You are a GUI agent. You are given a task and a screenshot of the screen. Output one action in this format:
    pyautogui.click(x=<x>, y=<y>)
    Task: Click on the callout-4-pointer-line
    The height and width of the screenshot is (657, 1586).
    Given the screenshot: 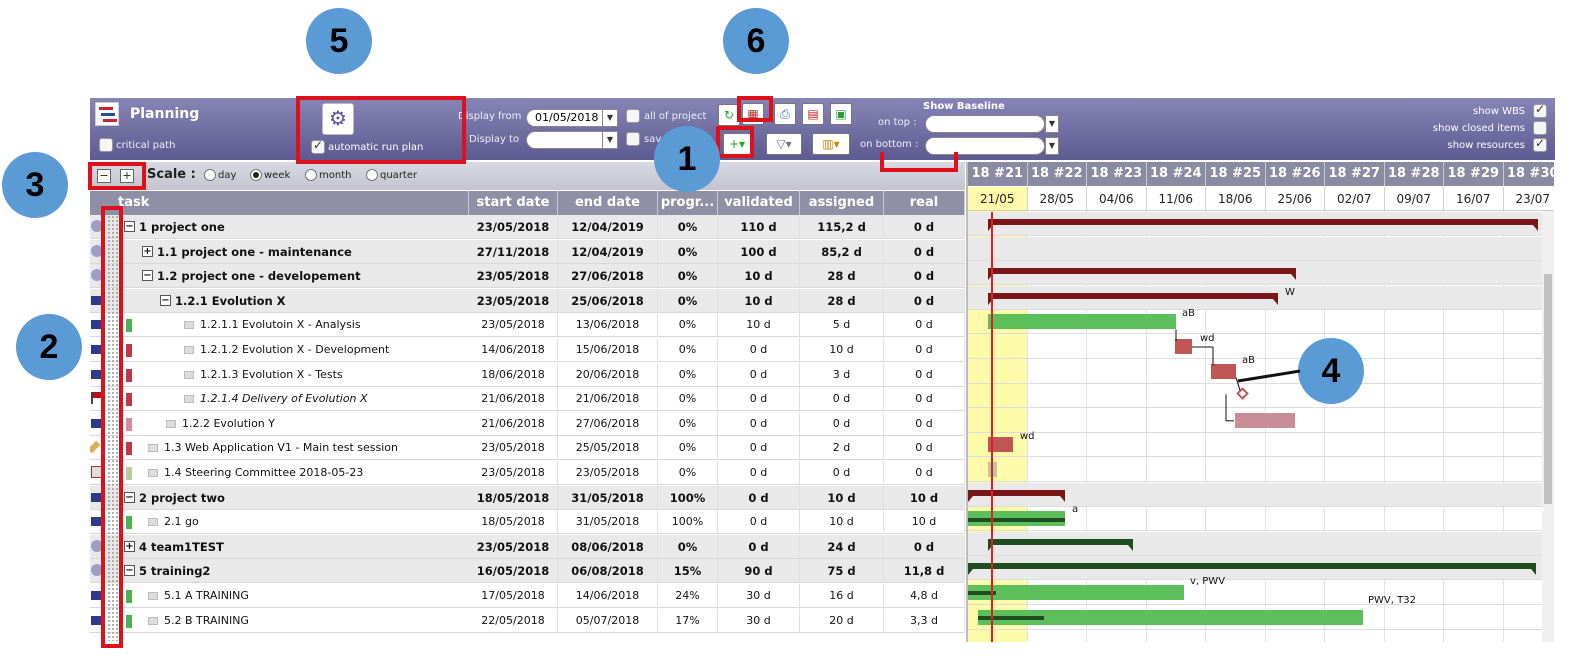 What is the action you would take?
    pyautogui.click(x=1269, y=376)
    